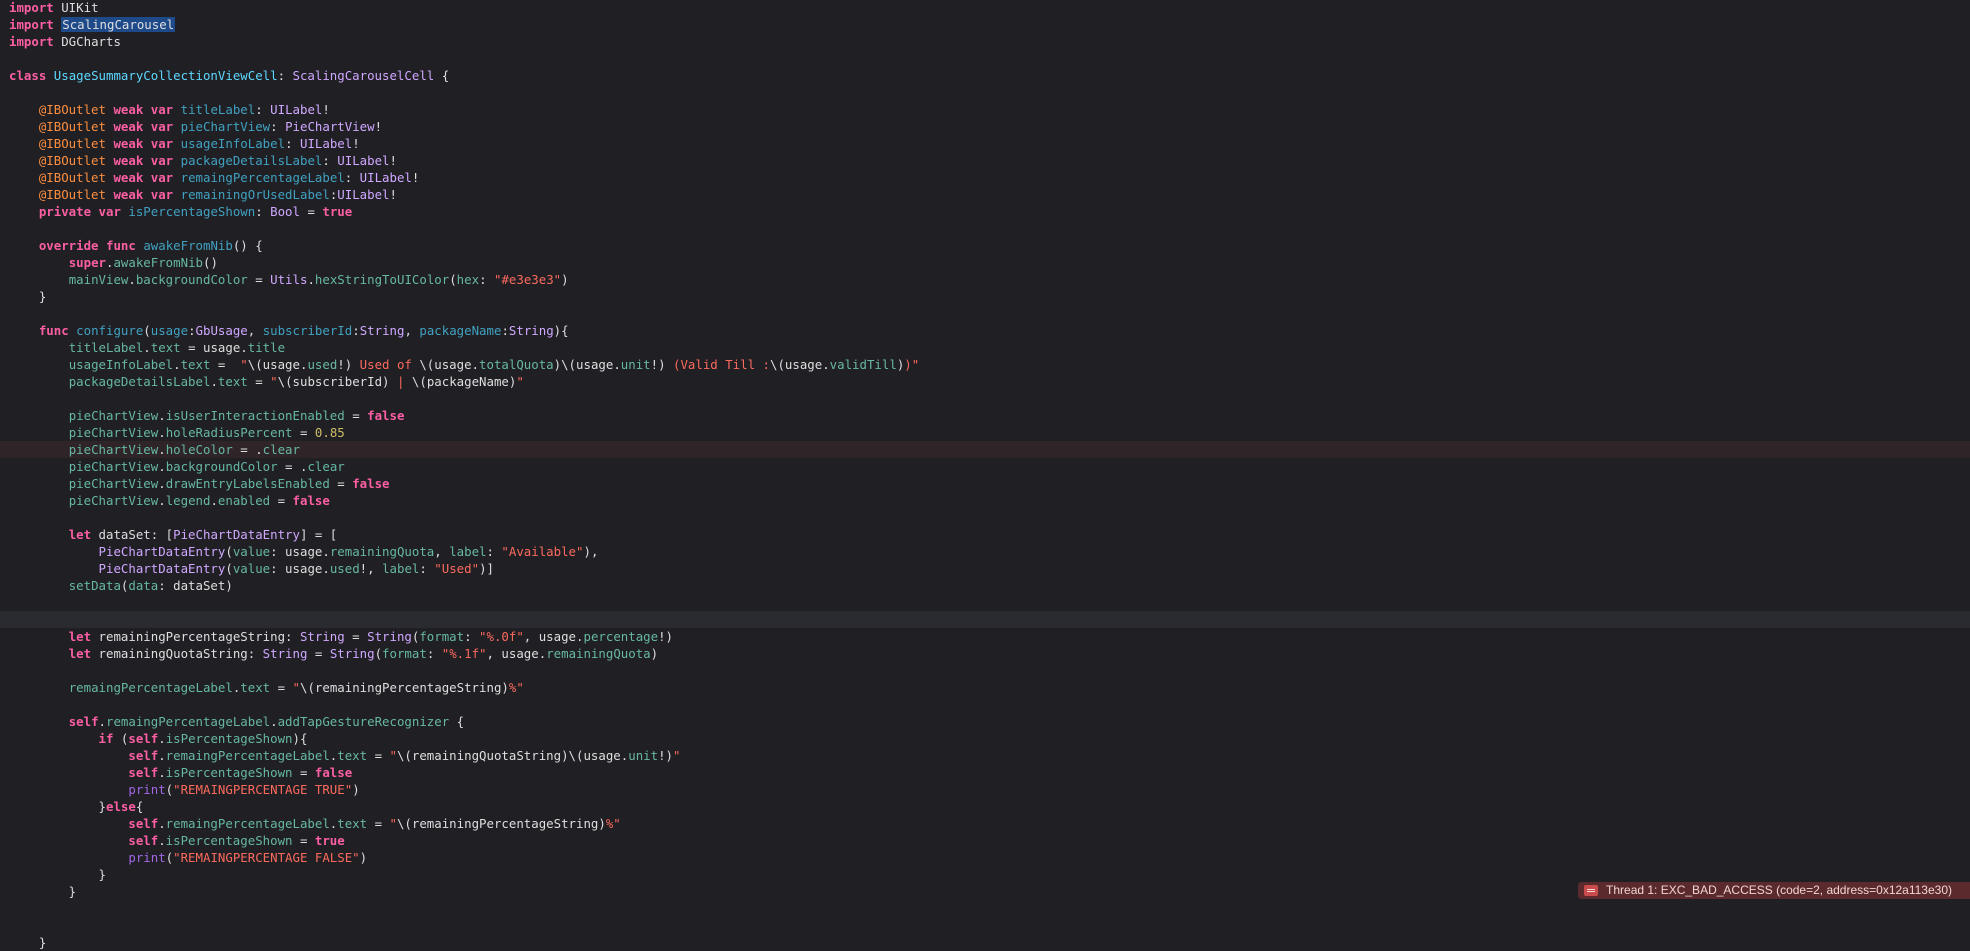 This screenshot has width=1970, height=951. Describe the element at coordinates (985, 772) in the screenshot. I see `code-line: self.isPercentageShown = false` at that location.